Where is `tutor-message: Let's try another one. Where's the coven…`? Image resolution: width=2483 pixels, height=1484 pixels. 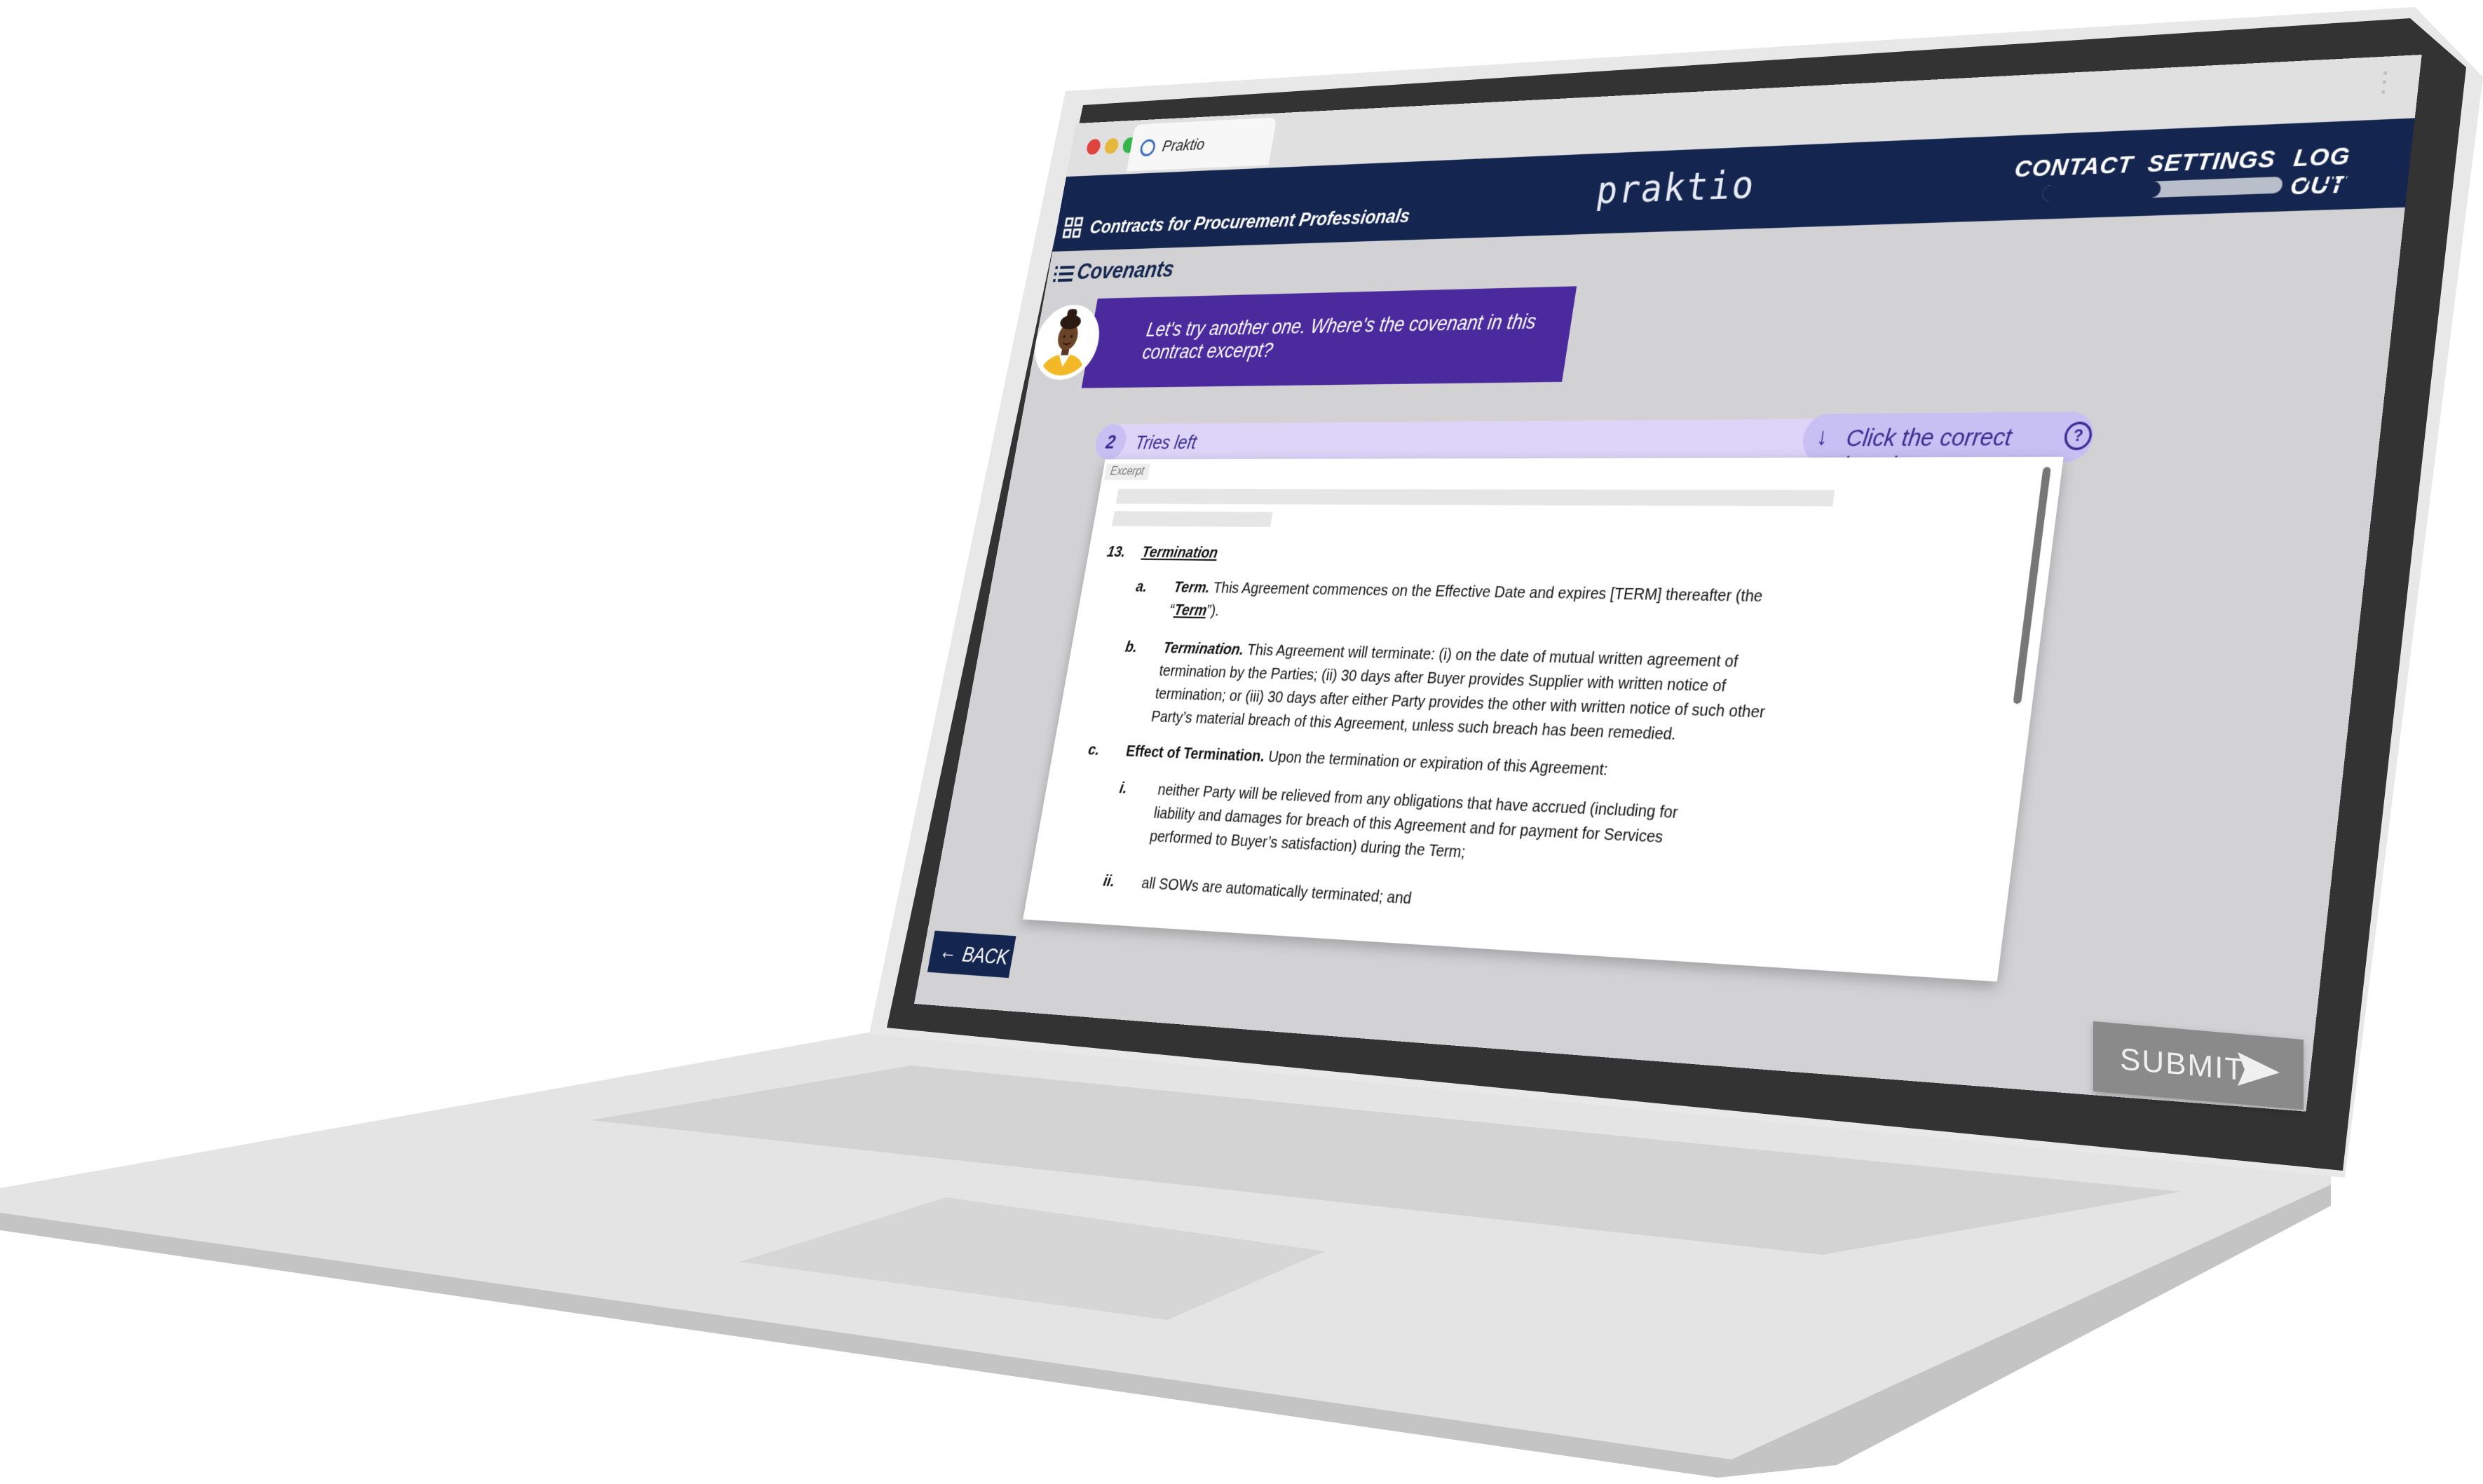
tutor-message: Let's try another one. Where's the coven… is located at coordinates (1339, 337).